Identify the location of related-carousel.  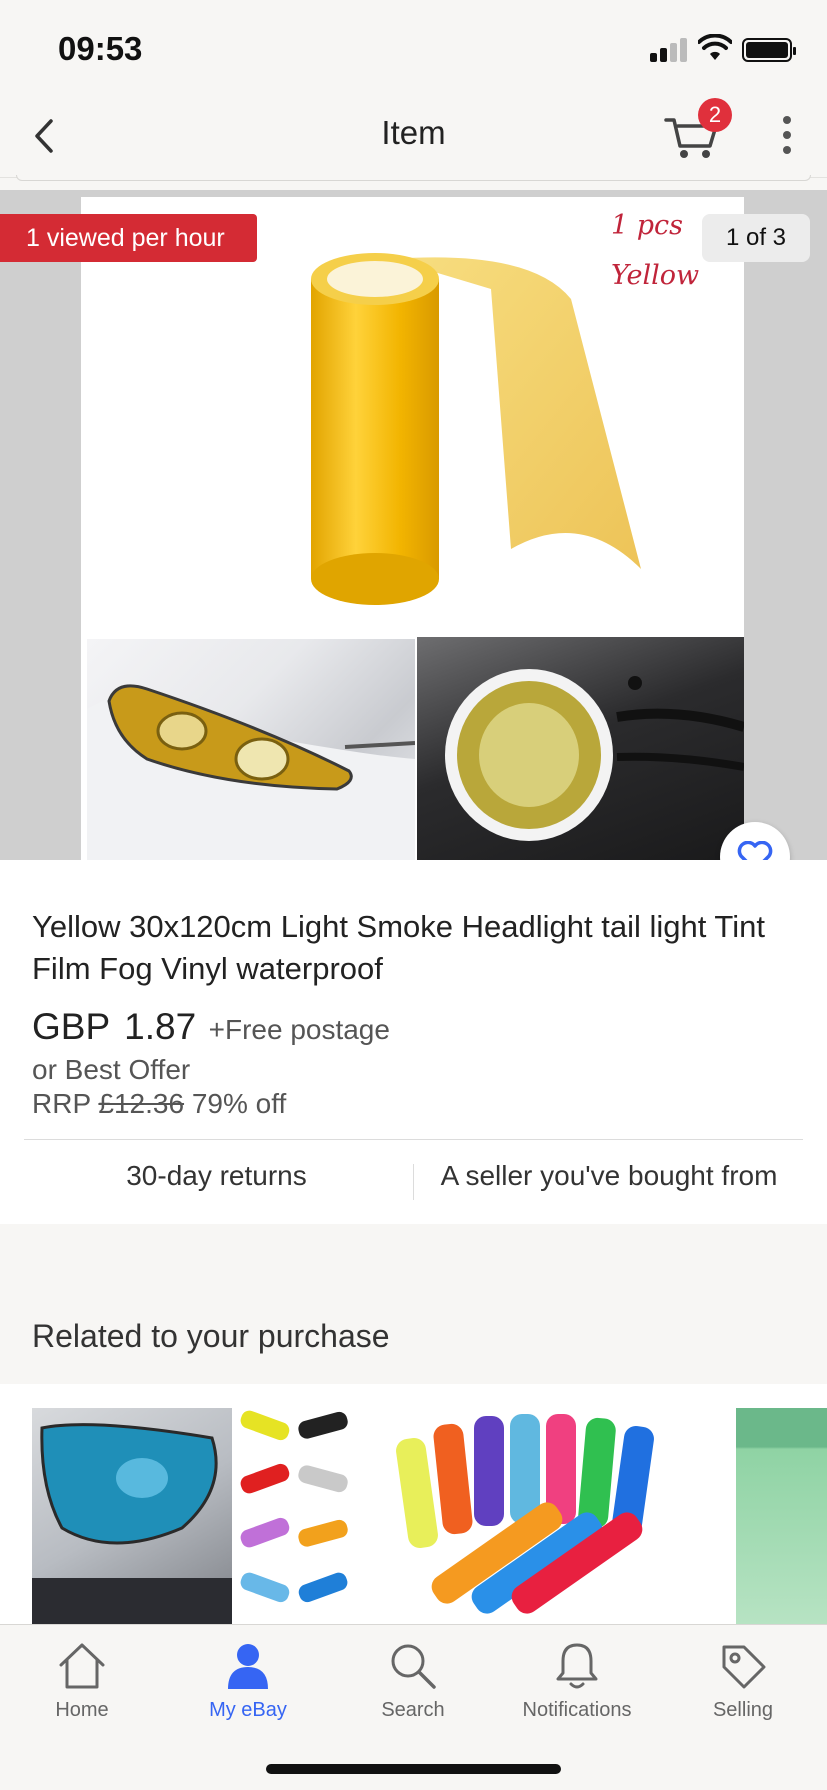
(413, 1504).